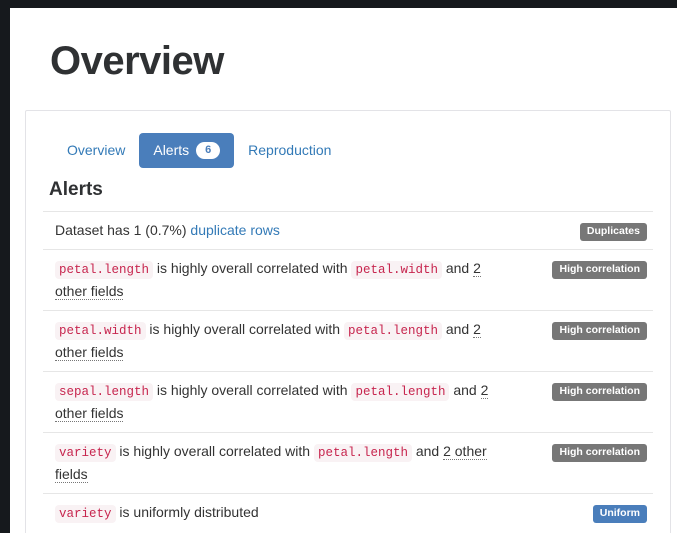 This screenshot has width=677, height=533. What do you see at coordinates (123, 230) in the screenshot?
I see `alert-text-fragment: Dataset has 1 (0.7%)` at bounding box center [123, 230].